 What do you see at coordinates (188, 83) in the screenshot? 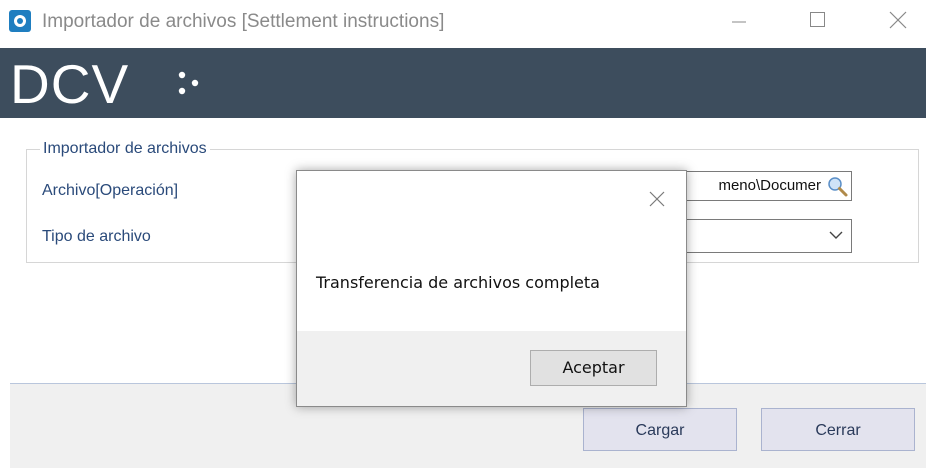
I see `logo-dots-icon` at bounding box center [188, 83].